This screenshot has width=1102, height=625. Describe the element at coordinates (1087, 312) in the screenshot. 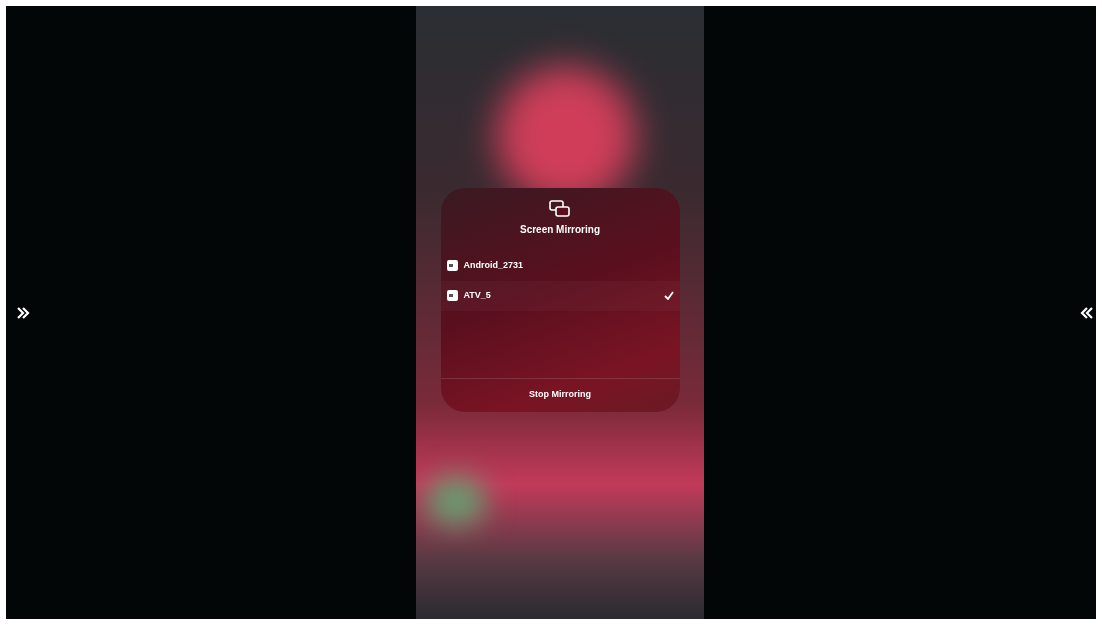

I see `chevrons-left-icon` at that location.